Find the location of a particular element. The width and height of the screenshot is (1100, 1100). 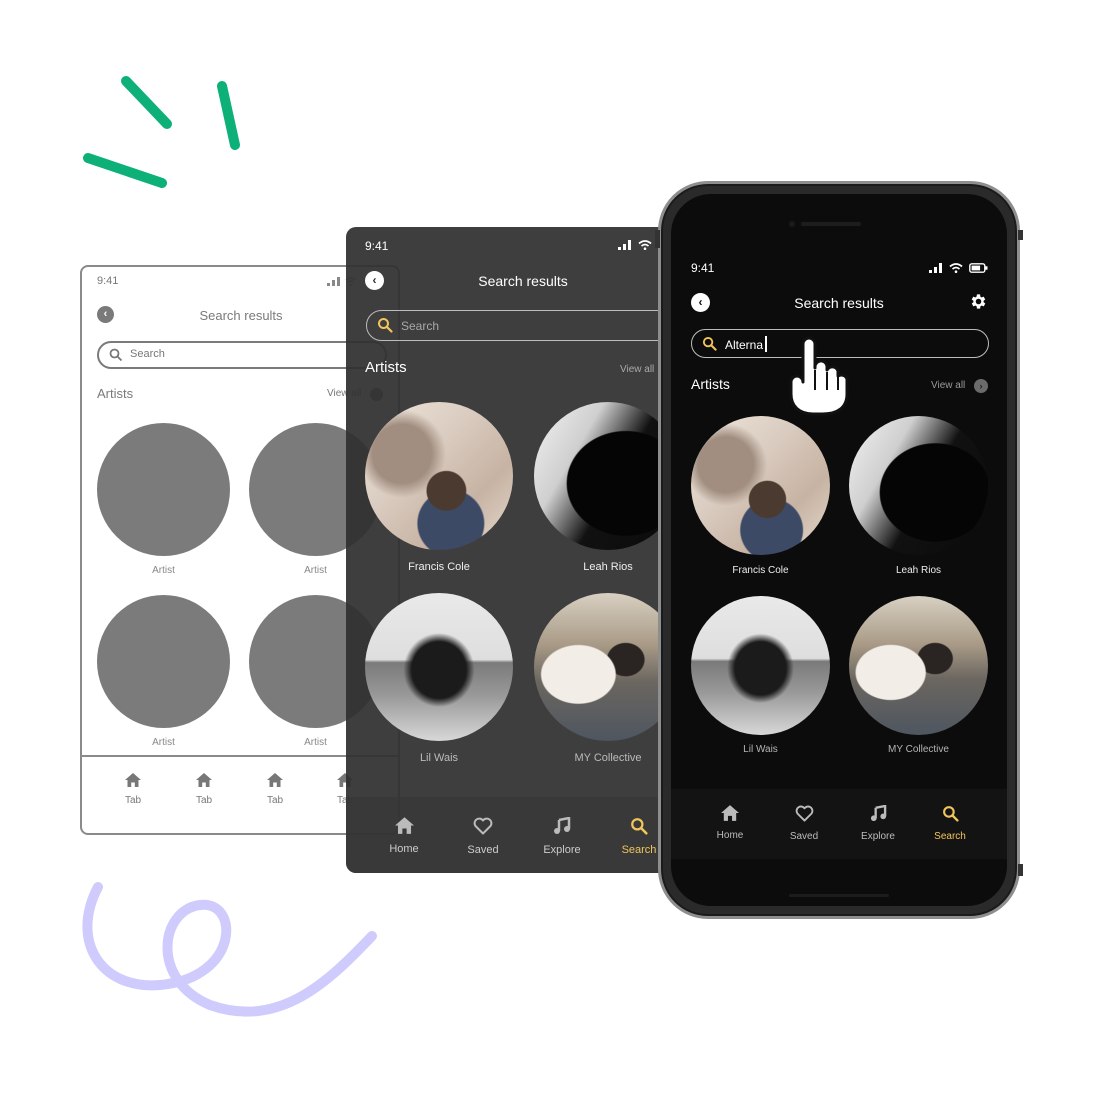

home-indicator is located at coordinates (839, 895).